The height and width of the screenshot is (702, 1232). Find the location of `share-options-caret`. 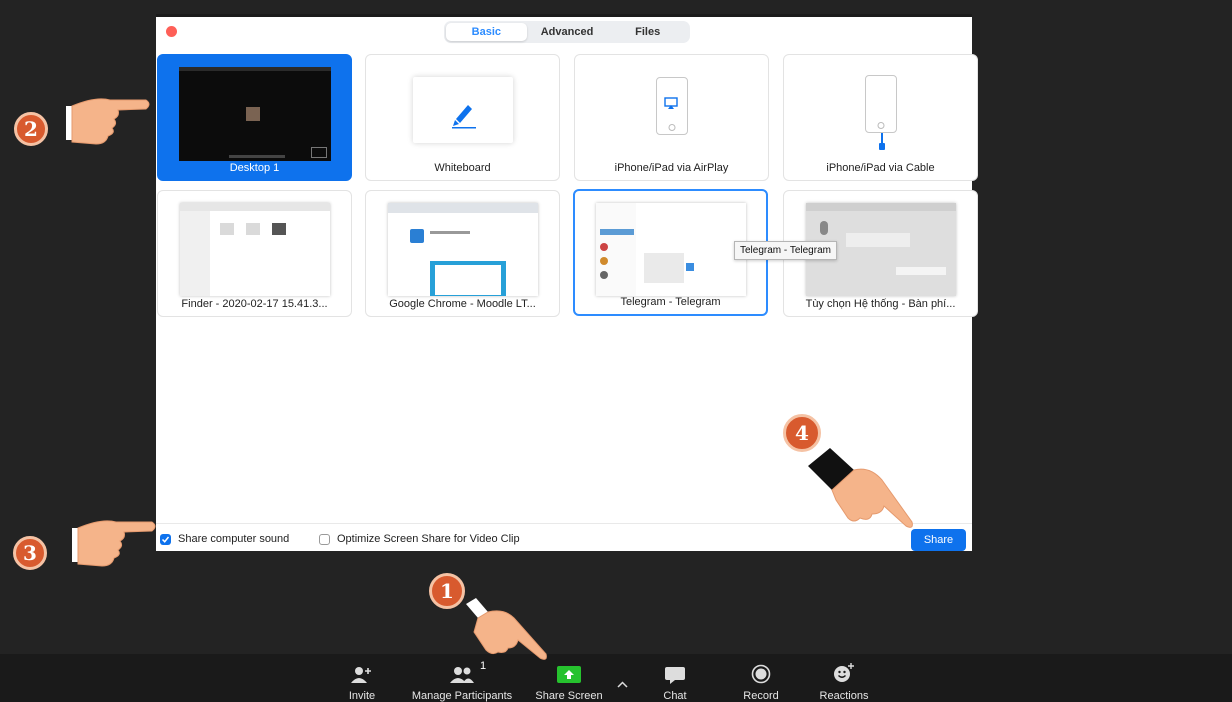

share-options-caret is located at coordinates (622, 671).